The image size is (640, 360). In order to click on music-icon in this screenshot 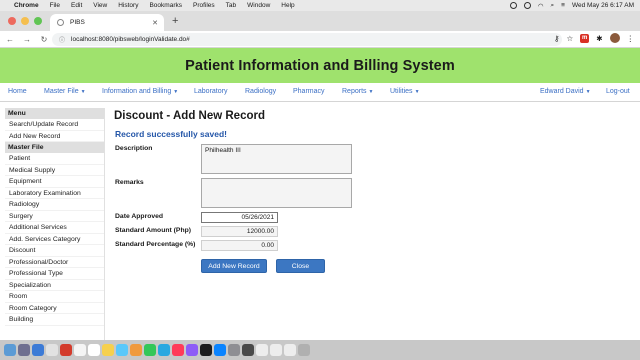, I will do `click(178, 350)`.